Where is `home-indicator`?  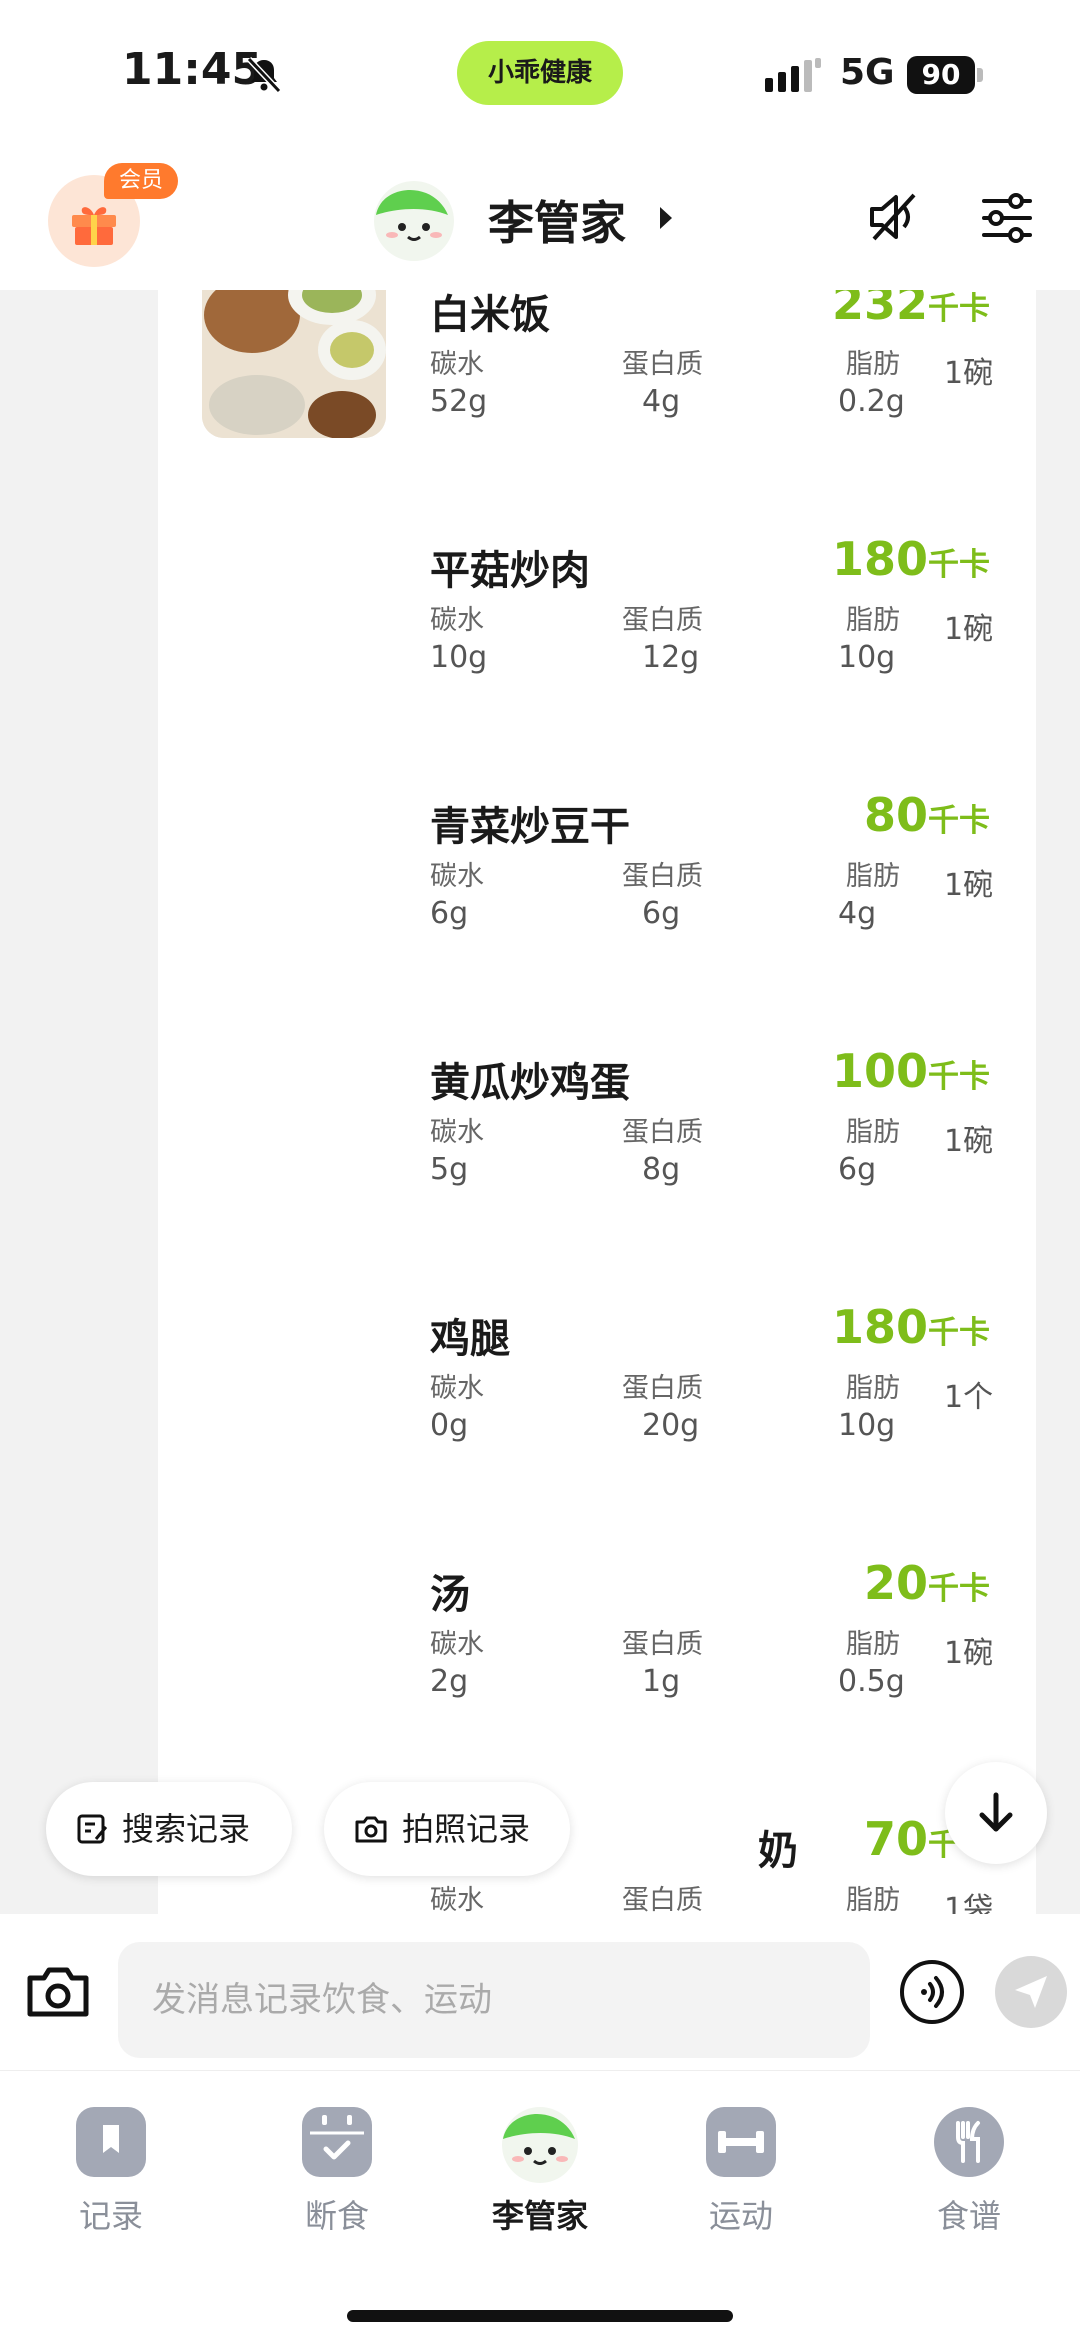
home-indicator is located at coordinates (540, 2316).